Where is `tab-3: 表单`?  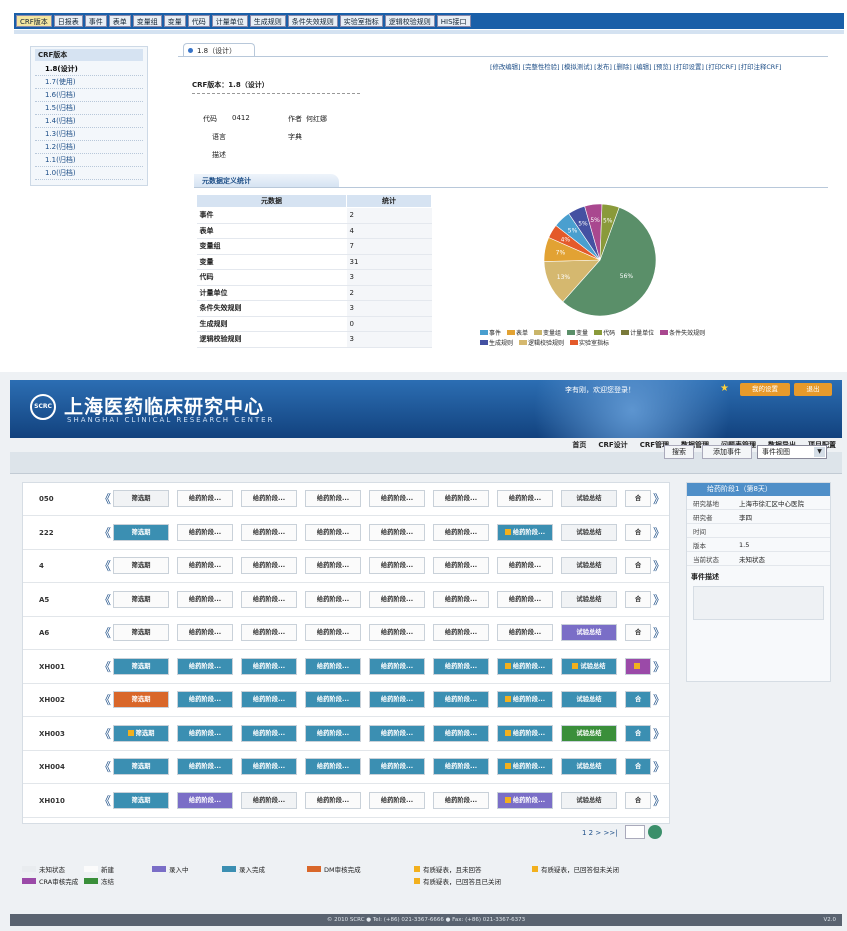 tab-3: 表单 is located at coordinates (119, 21).